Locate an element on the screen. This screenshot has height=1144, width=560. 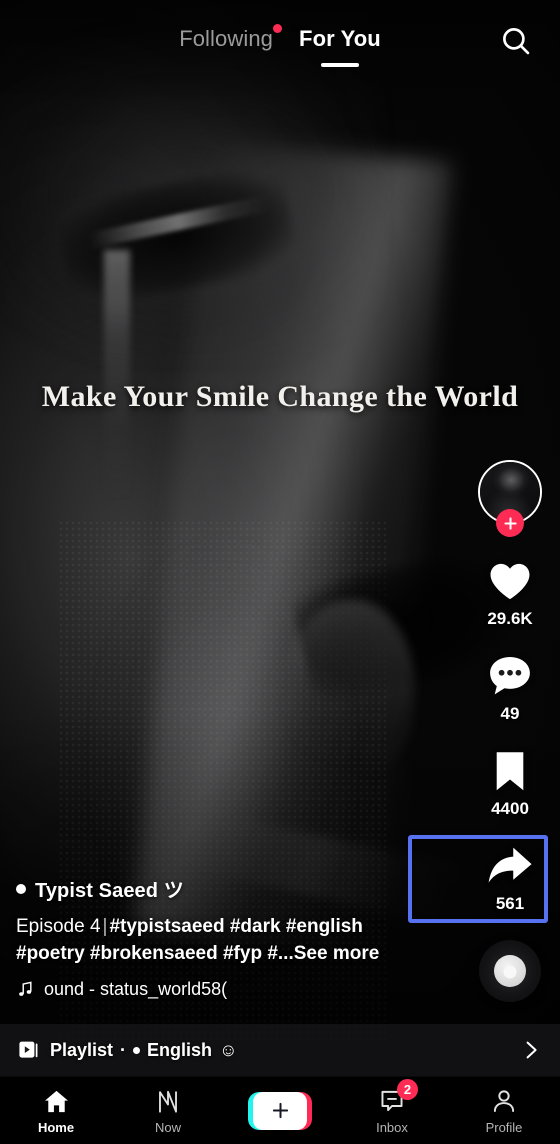
nav-item-profile: Profile is located at coordinates (504, 1110).